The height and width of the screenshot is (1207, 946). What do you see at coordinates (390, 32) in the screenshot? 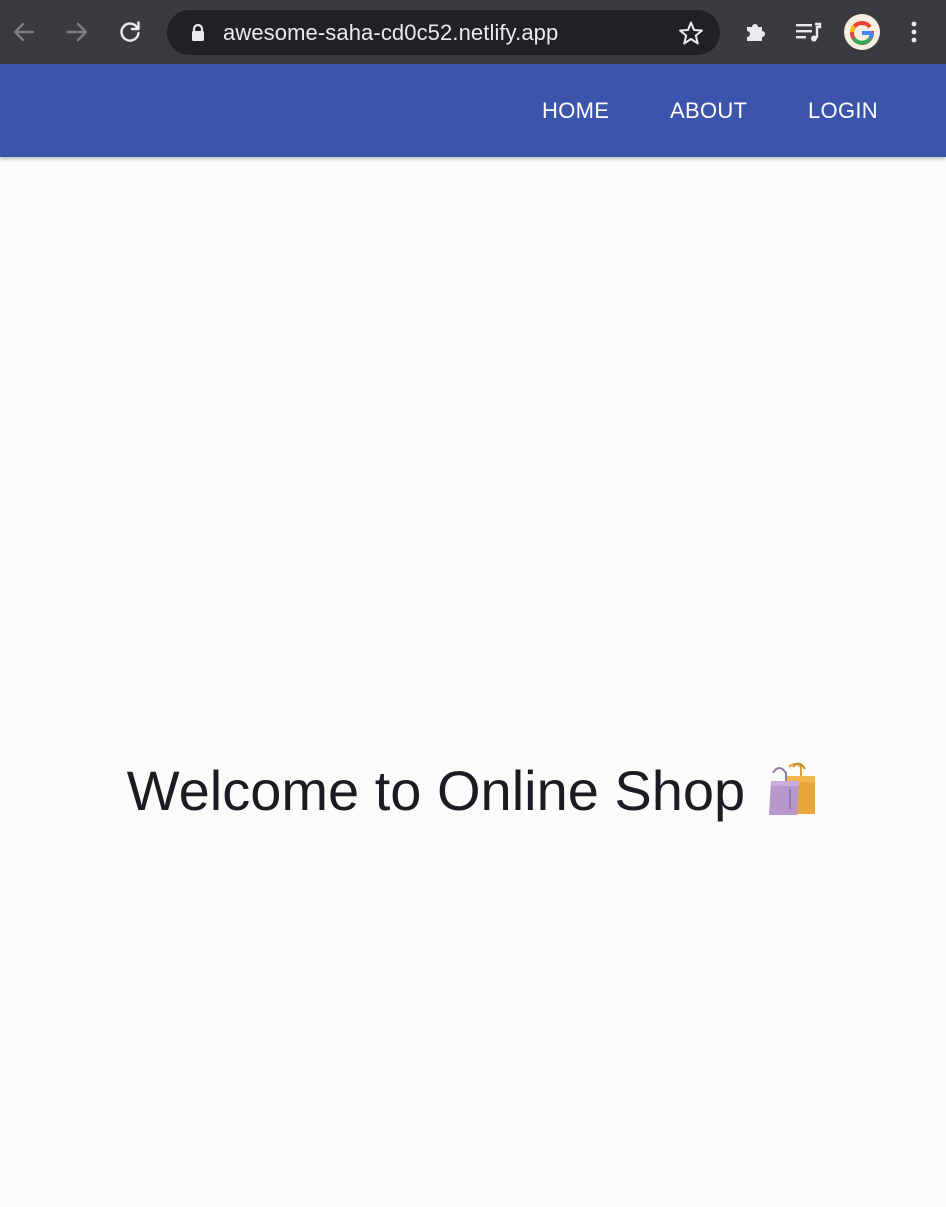
I see `url-text: awesome-saha-cd0c52.netlify.app` at bounding box center [390, 32].